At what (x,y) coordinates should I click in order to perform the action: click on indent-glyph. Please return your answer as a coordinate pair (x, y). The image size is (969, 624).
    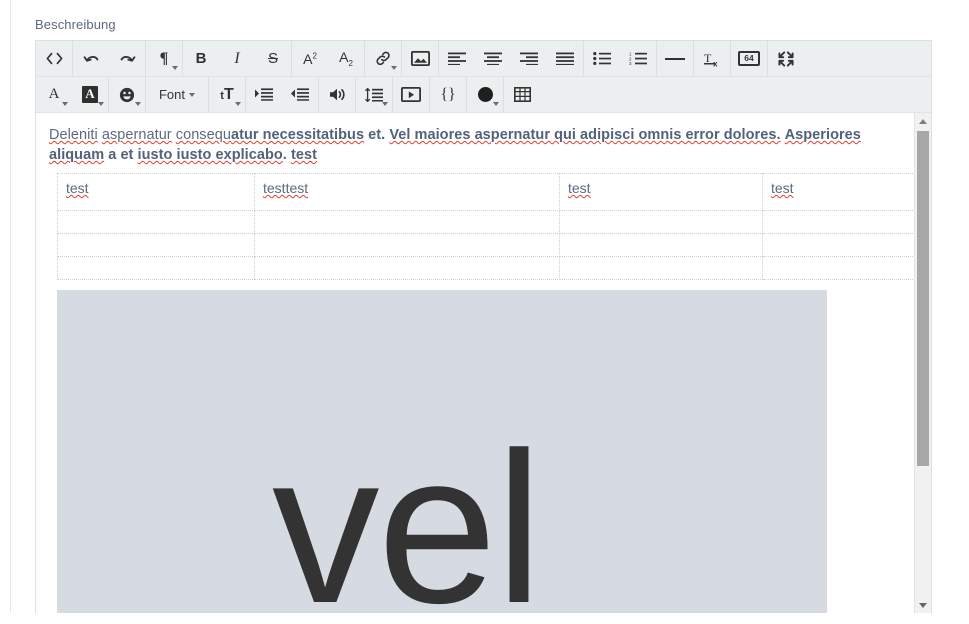
    Looking at the image, I should click on (264, 94).